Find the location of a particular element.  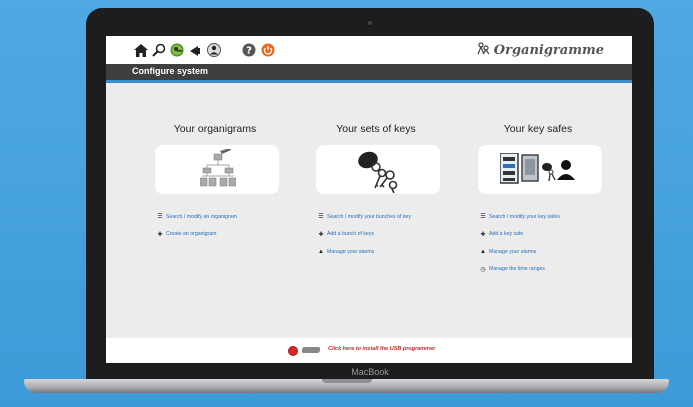

link-search-organigram: ☰ Search / modify an organigram is located at coordinates (197, 217).